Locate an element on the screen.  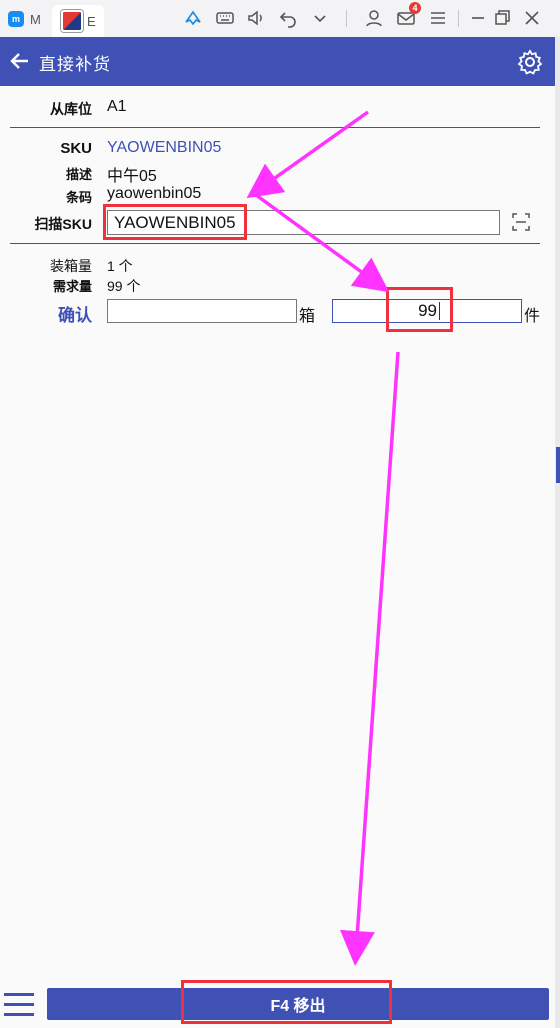
confirm-label: 确认 is located at coordinates (75, 315).